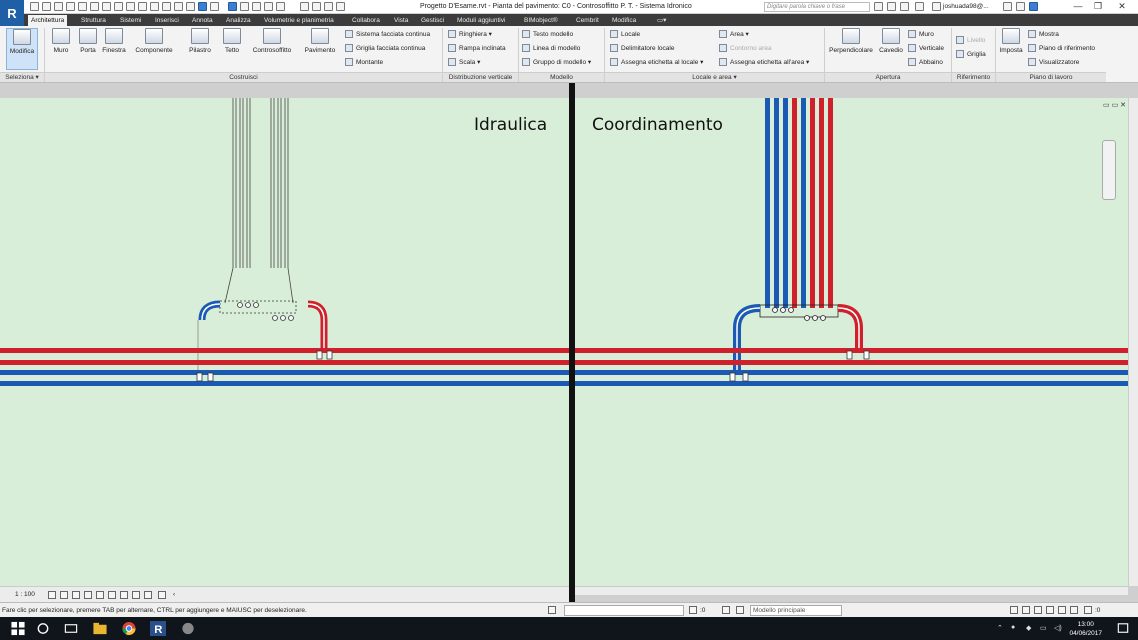  What do you see at coordinates (764, 63) in the screenshot?
I see `assegna-etichetta-area-button: Assegna etichetta all'area ▾` at bounding box center [764, 63].